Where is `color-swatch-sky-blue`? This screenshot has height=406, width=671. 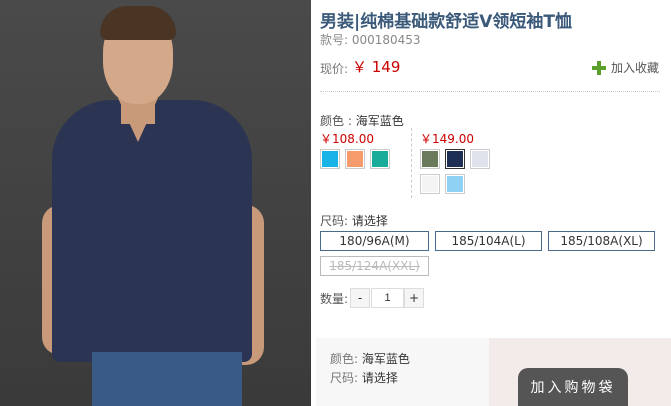
color-swatch-sky-blue is located at coordinates (330, 159).